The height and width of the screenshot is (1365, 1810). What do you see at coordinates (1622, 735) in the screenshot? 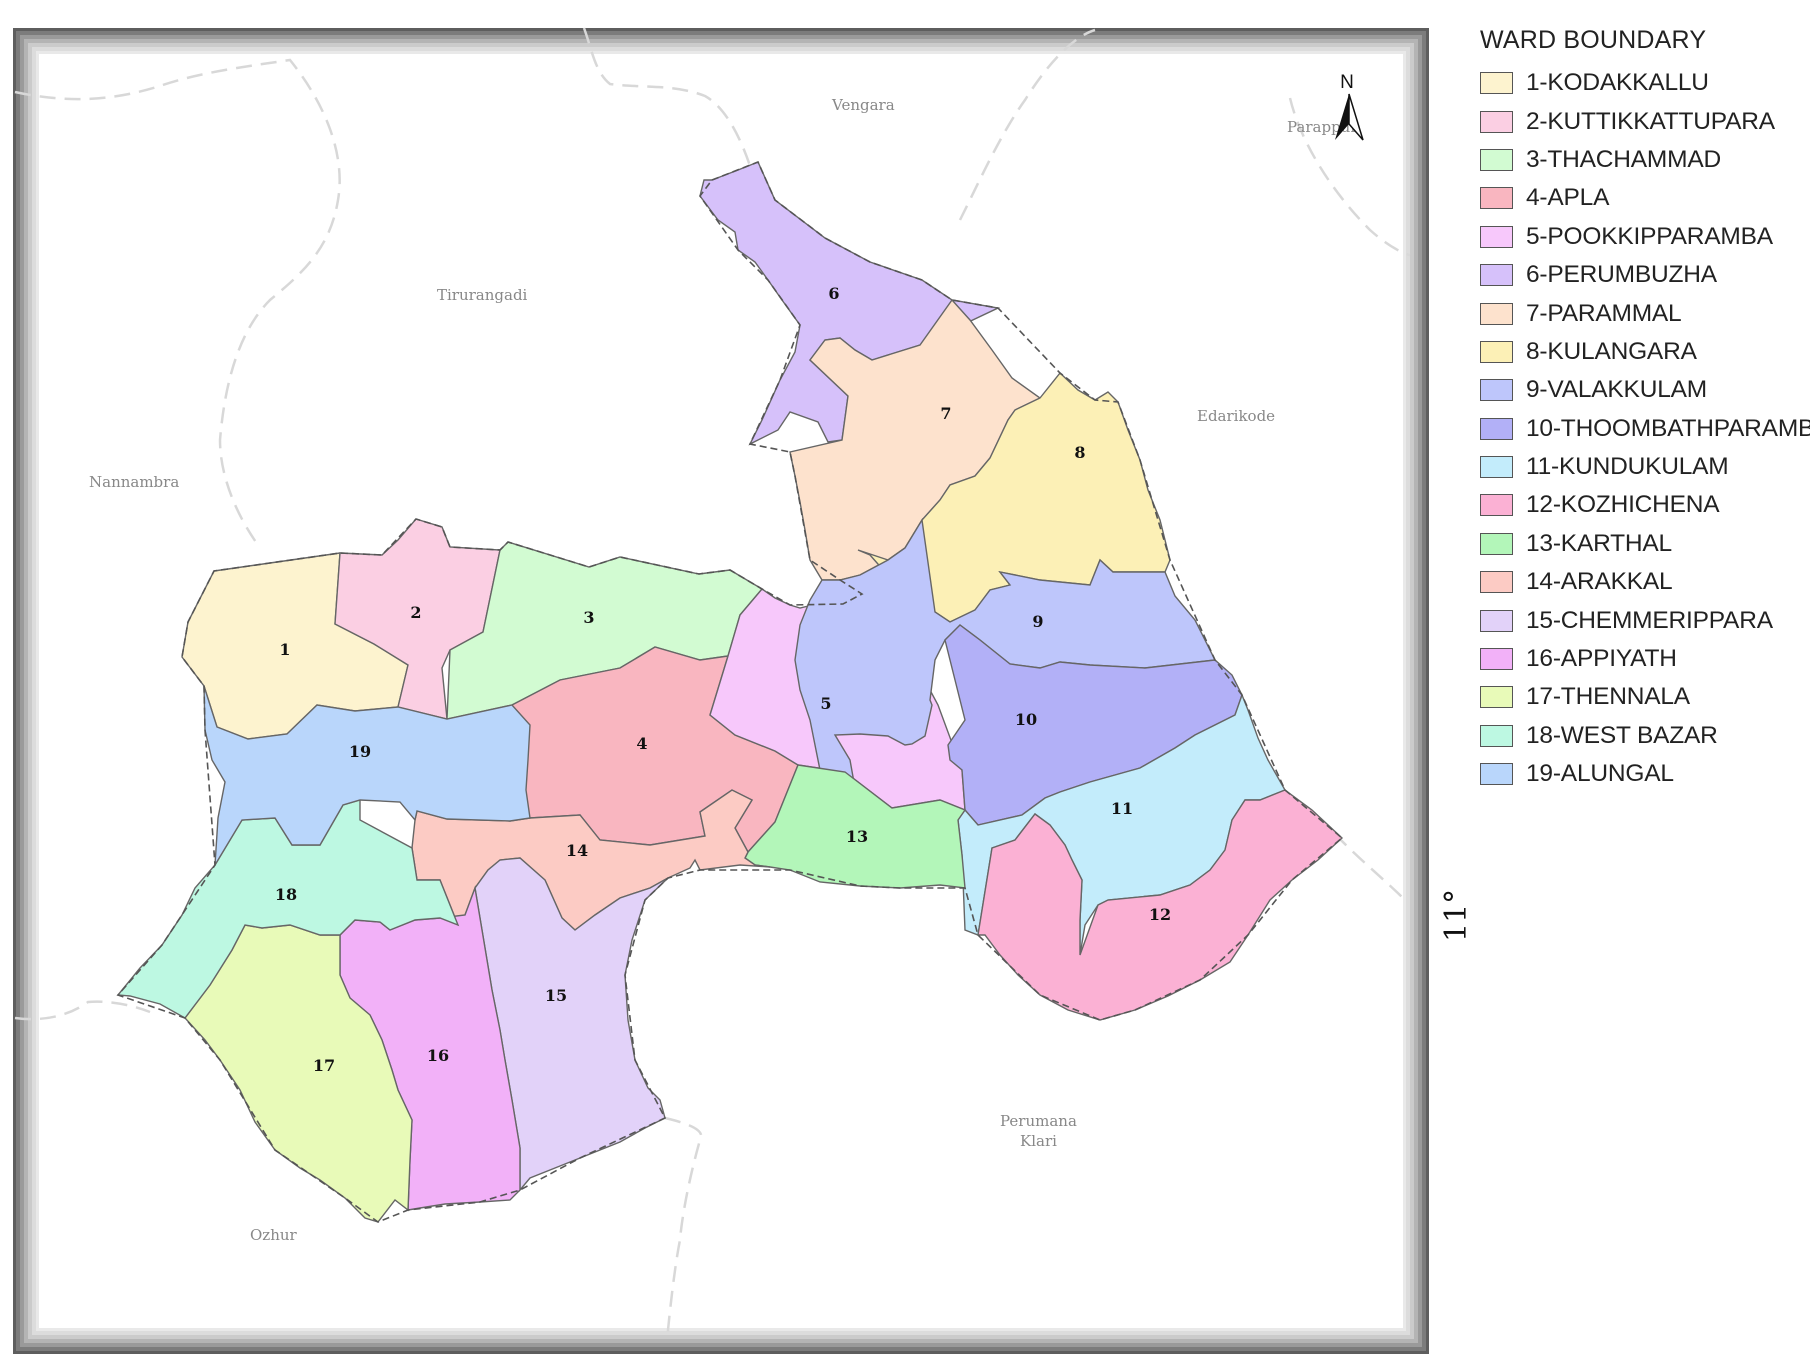
I see `legend-label: 18-WEST BAZAR` at bounding box center [1622, 735].